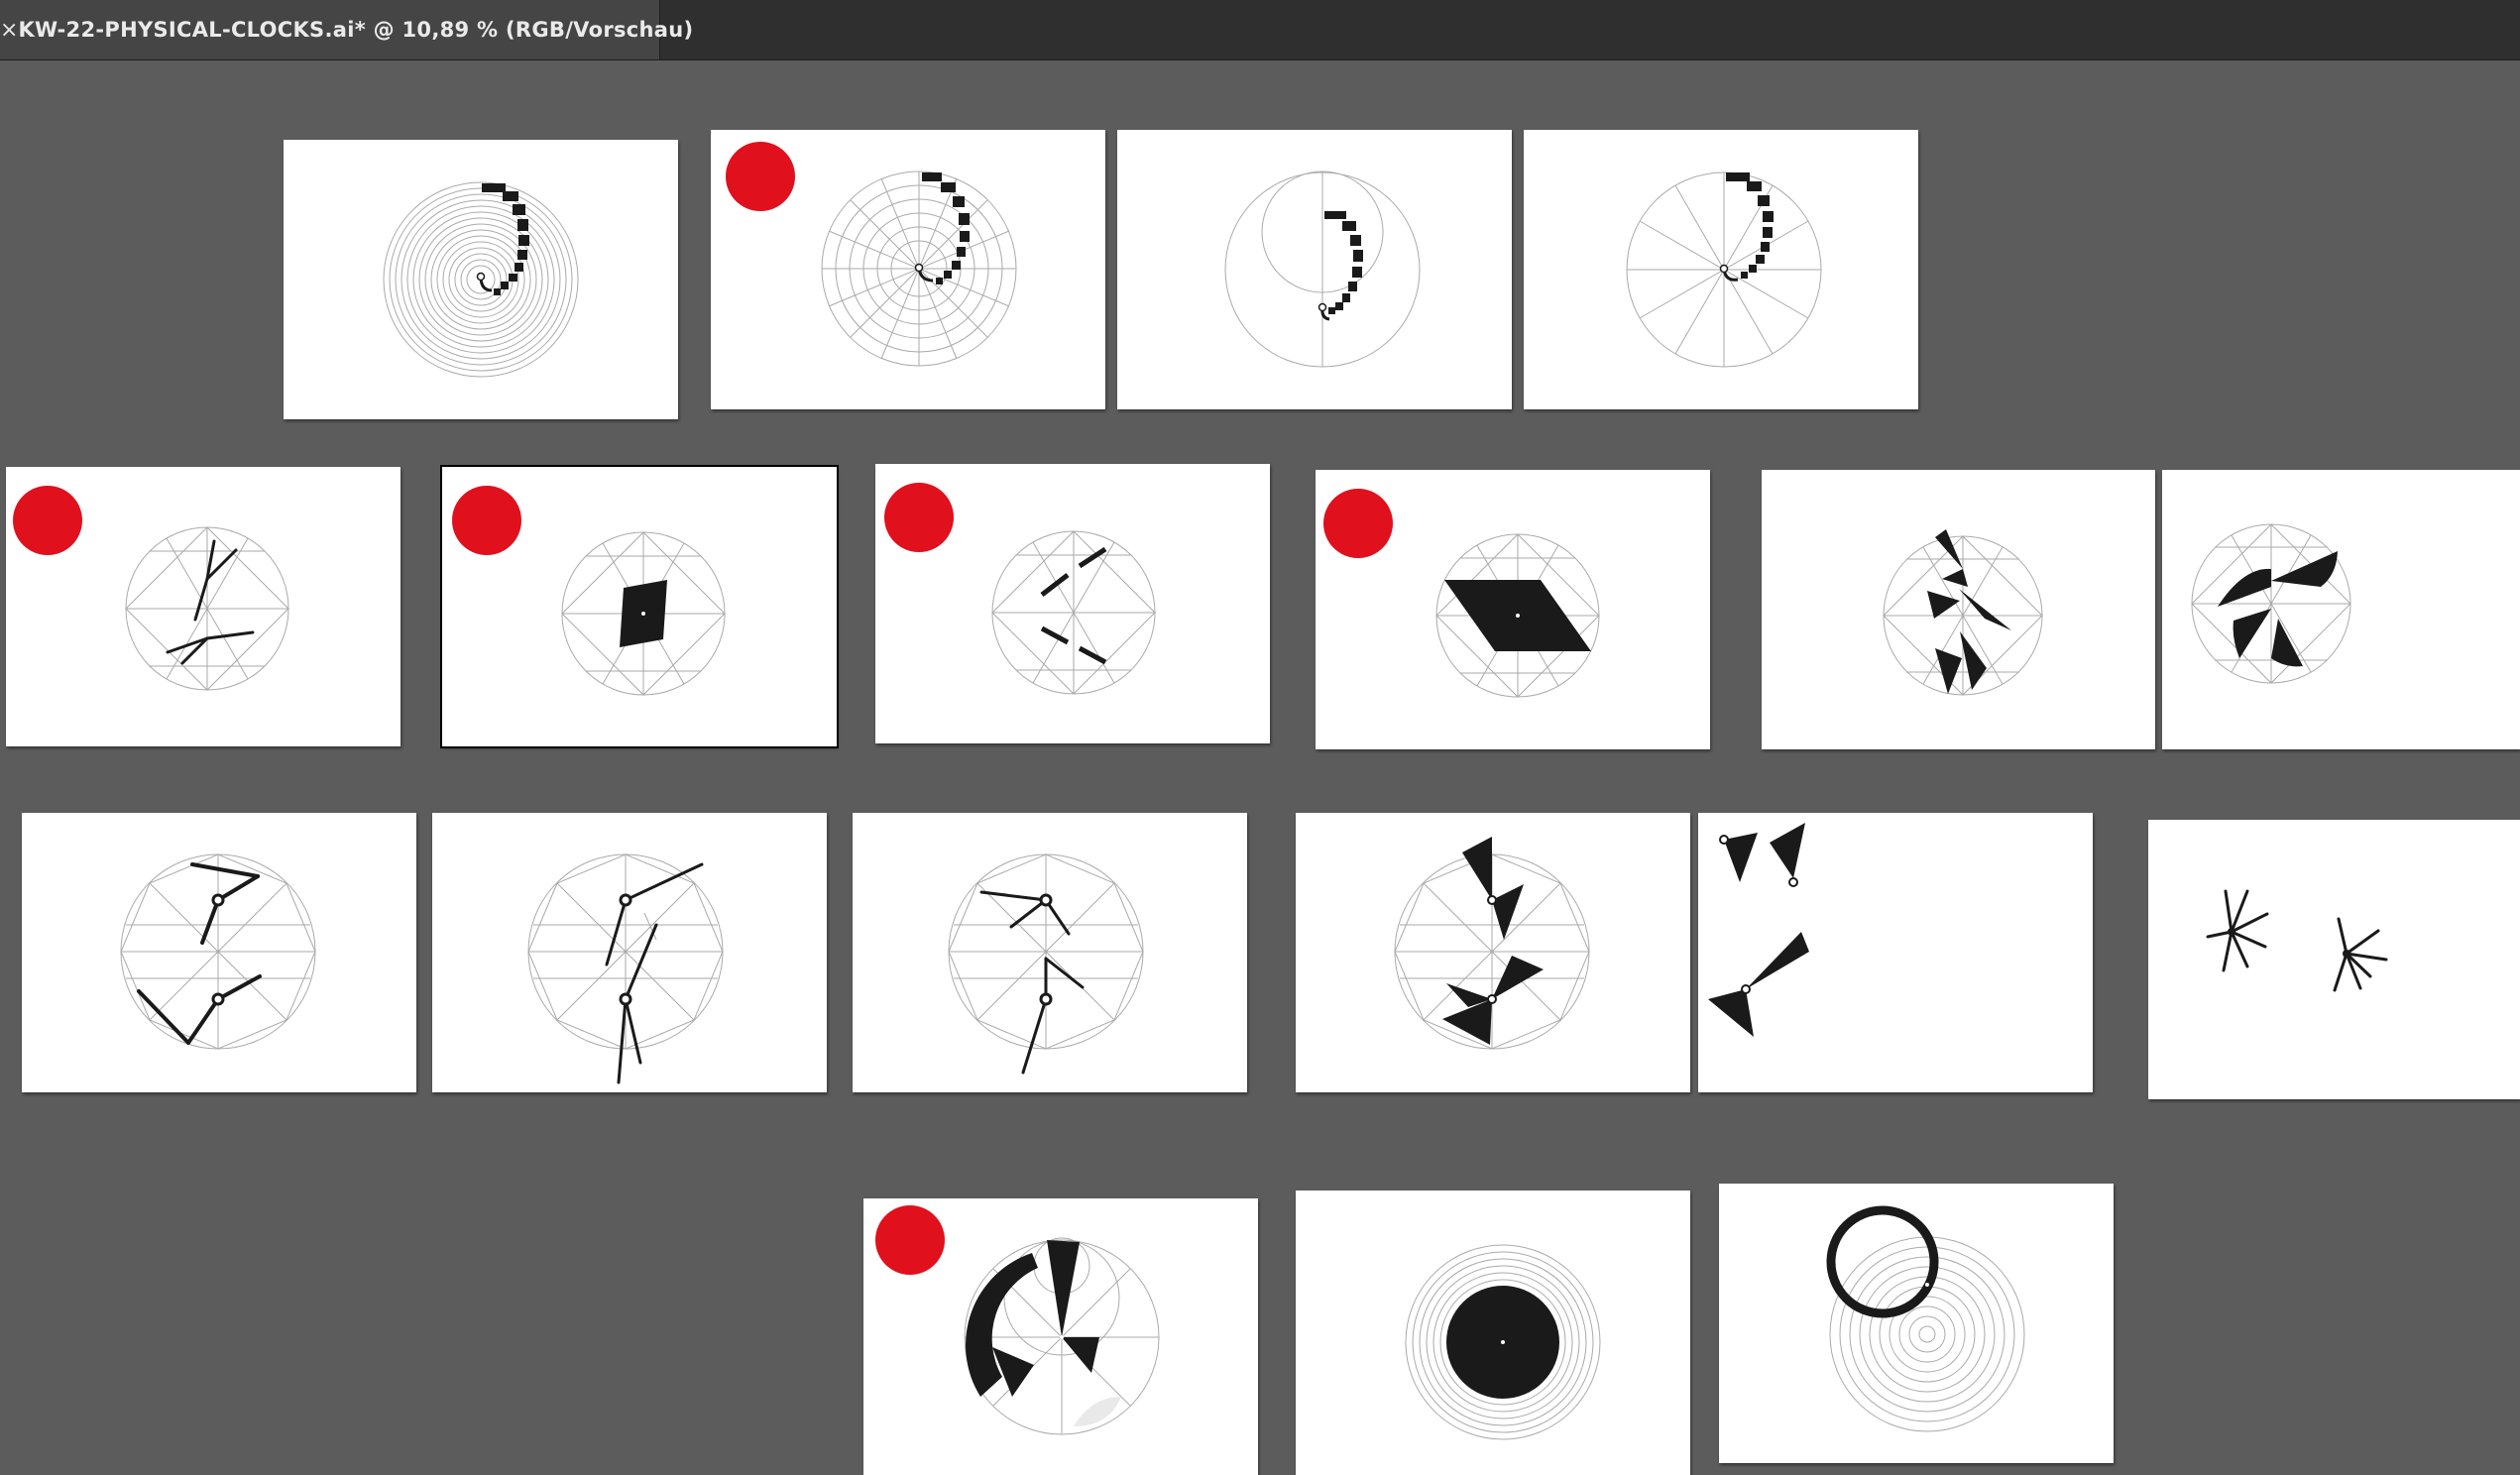 The width and height of the screenshot is (2520, 1475). Describe the element at coordinates (1925, 1318) in the screenshot. I see `ring-over-target-clock` at that location.